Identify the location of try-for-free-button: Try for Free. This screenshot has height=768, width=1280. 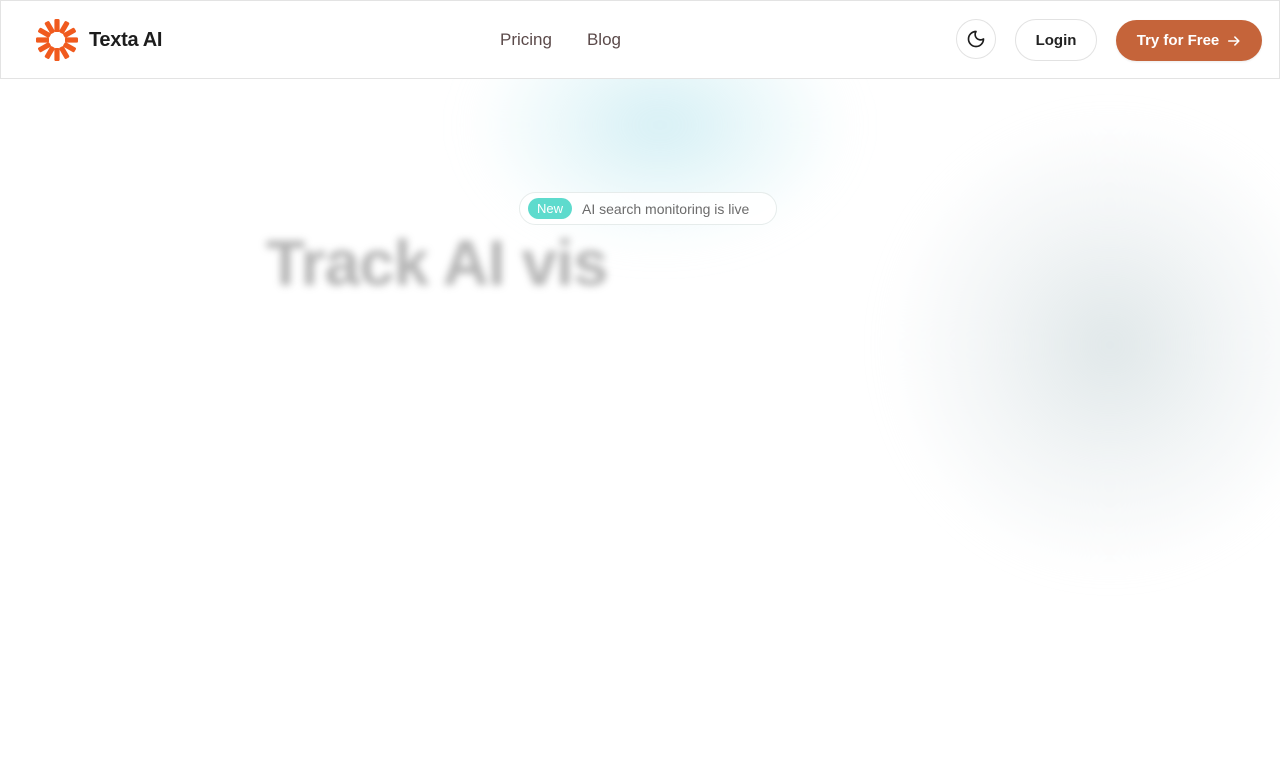
(1189, 40).